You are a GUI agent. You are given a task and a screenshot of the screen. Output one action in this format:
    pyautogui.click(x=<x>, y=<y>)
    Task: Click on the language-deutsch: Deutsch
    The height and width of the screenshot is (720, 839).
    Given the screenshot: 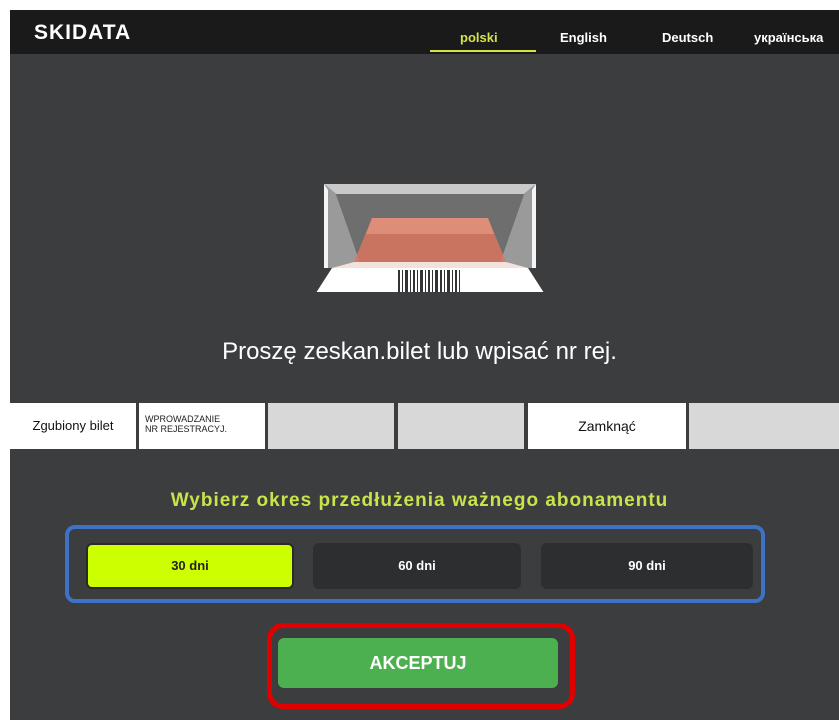 What is the action you would take?
    pyautogui.click(x=687, y=37)
    